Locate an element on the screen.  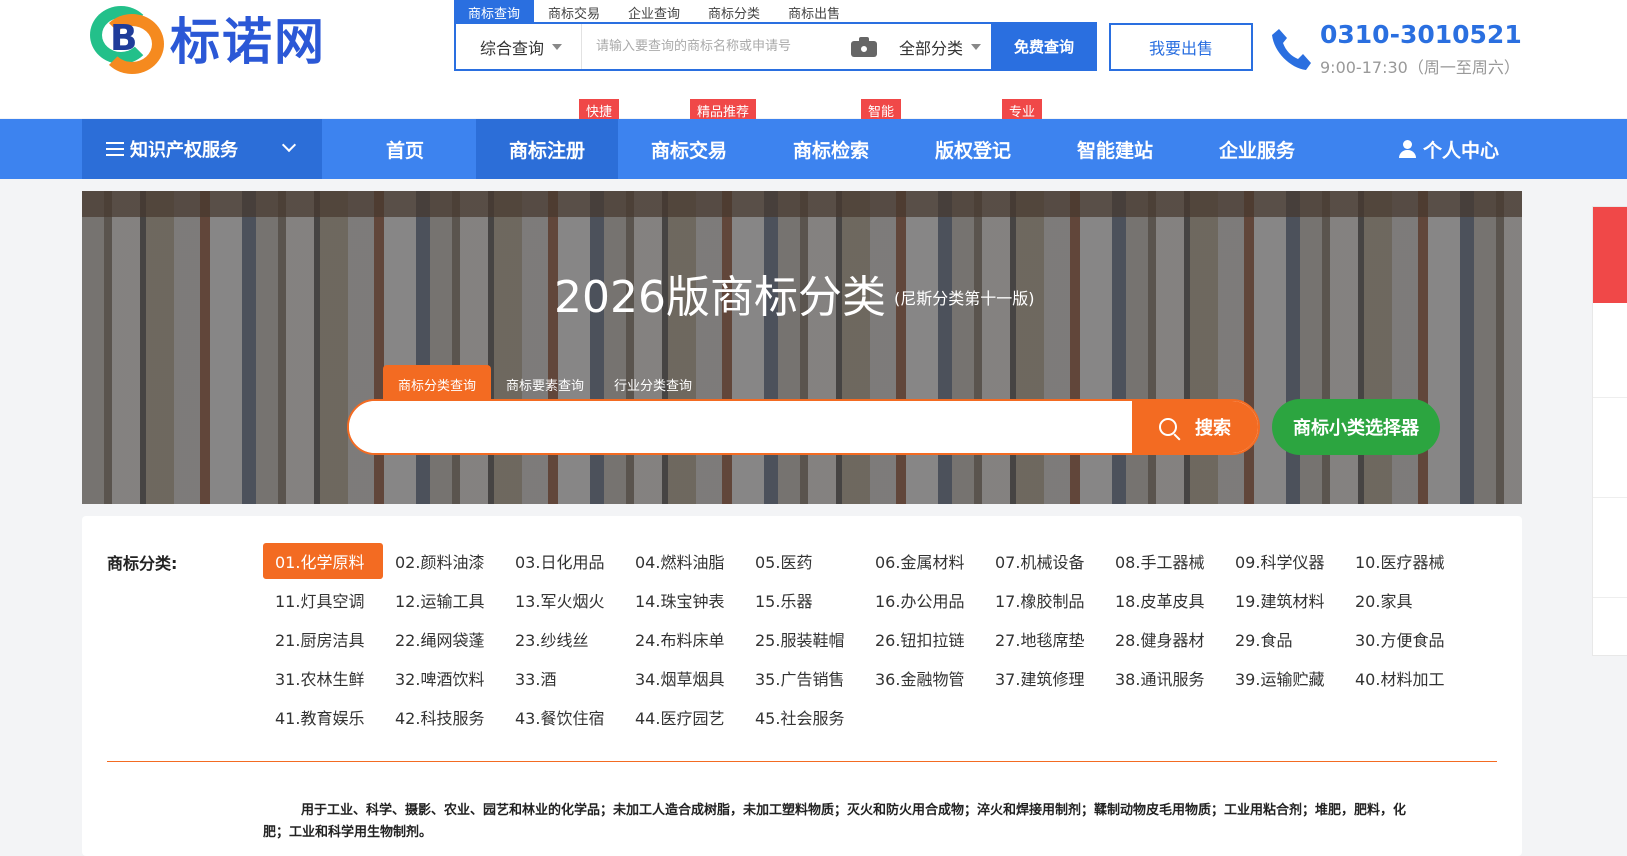
sell-button: 我要出售 is located at coordinates (1181, 47).